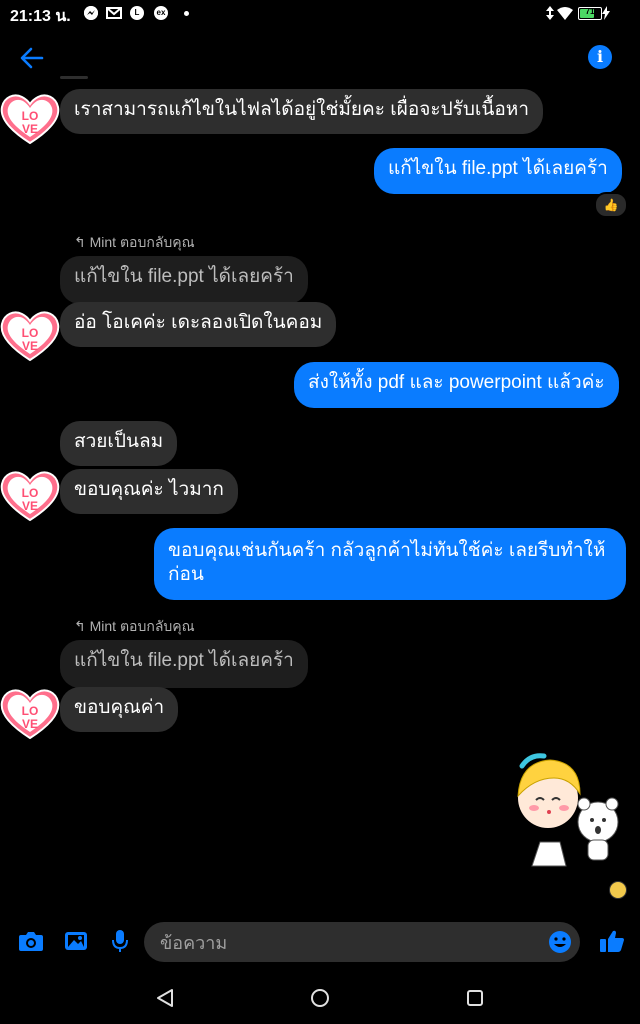 This screenshot has width=640, height=1024. What do you see at coordinates (611, 205) in the screenshot?
I see `thumbs-up-reaction: 👍` at bounding box center [611, 205].